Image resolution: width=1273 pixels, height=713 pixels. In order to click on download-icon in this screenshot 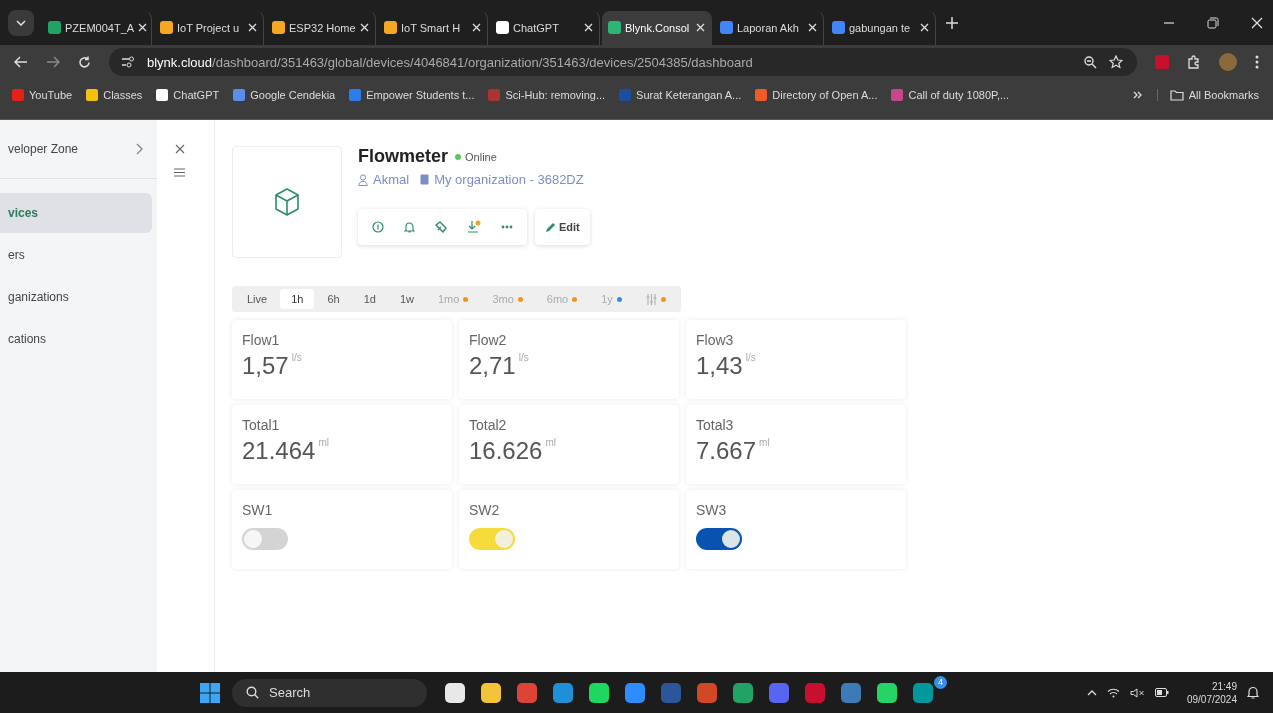, I will do `click(474, 227)`.